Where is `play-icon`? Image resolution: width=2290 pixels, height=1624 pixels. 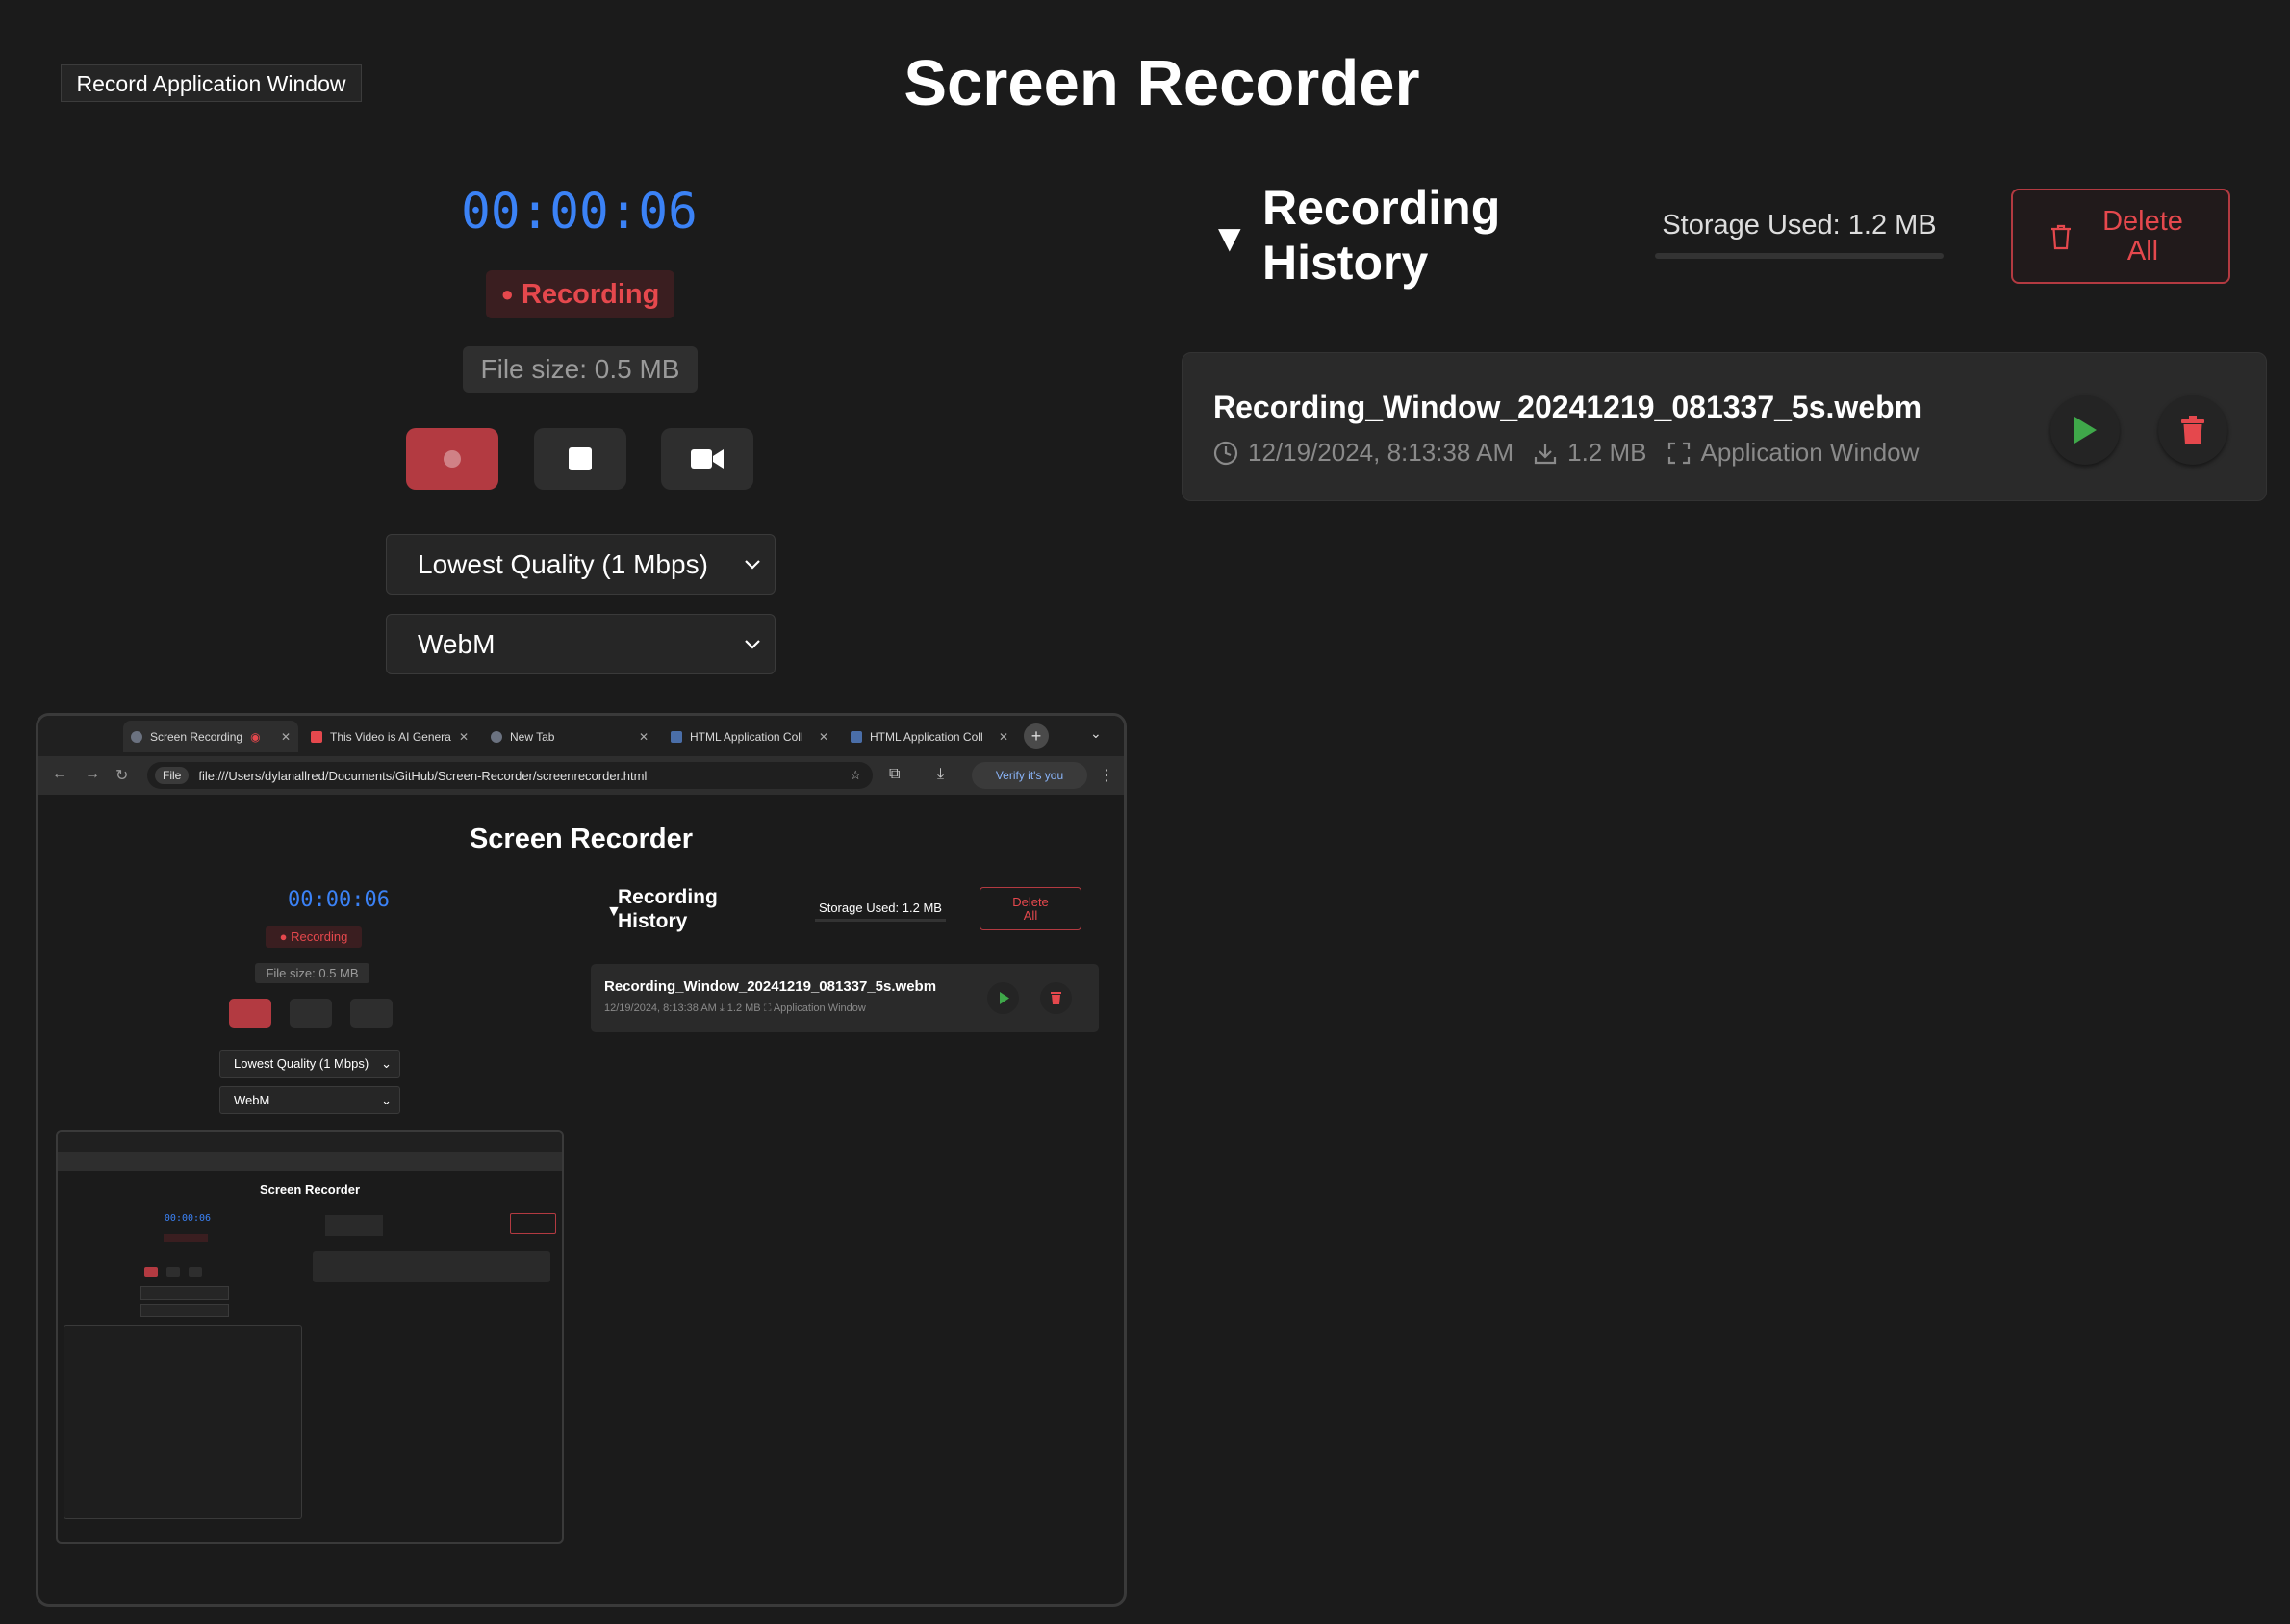 play-icon is located at coordinates (1004, 998).